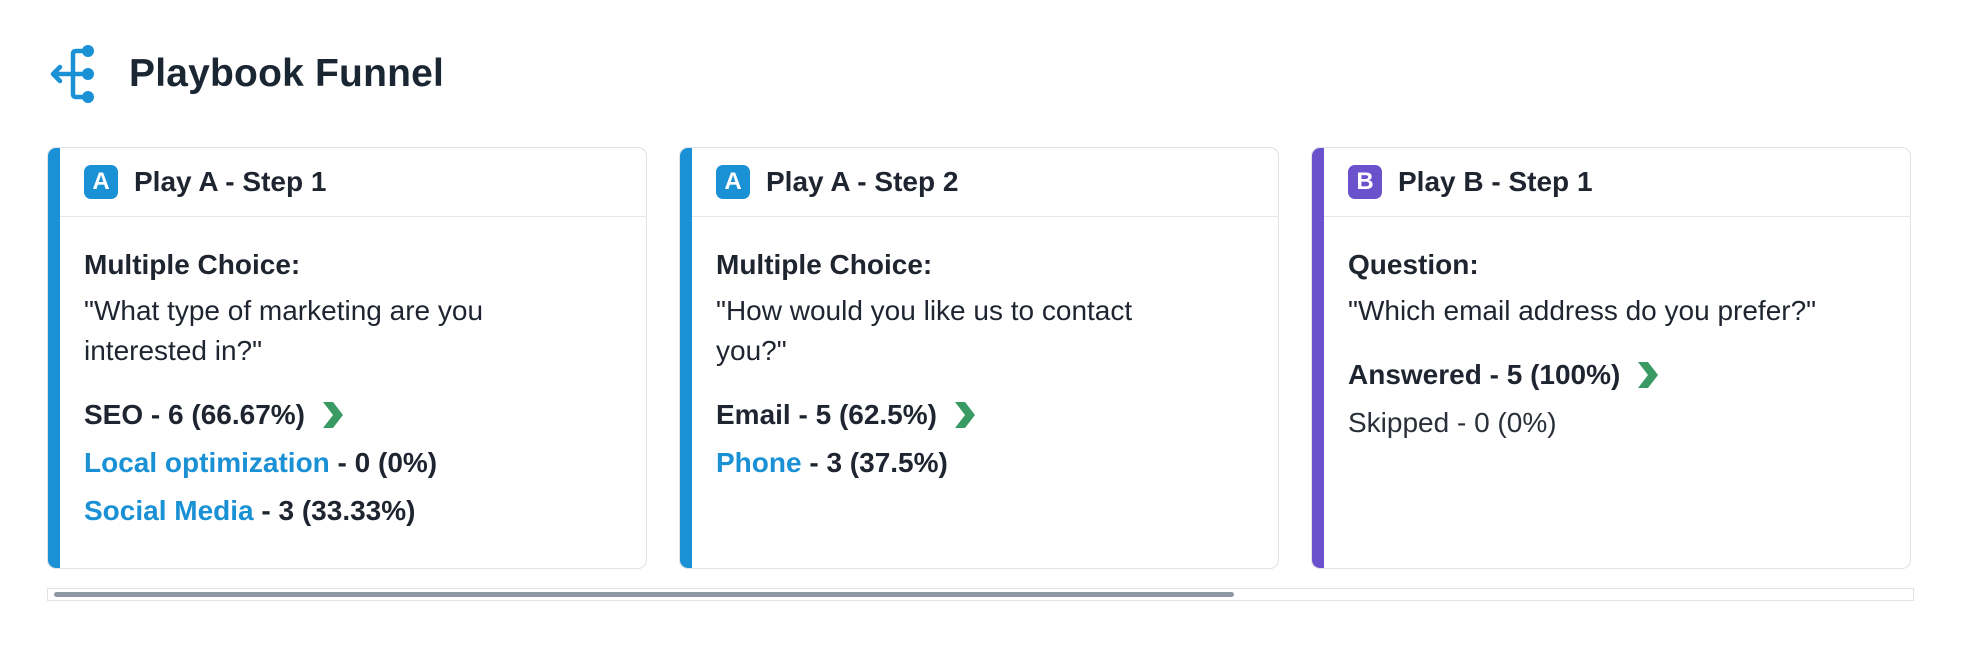 The width and height of the screenshot is (1961, 648). What do you see at coordinates (1617, 423) in the screenshot?
I see `answer-row: Skipped - 0 (0%)` at bounding box center [1617, 423].